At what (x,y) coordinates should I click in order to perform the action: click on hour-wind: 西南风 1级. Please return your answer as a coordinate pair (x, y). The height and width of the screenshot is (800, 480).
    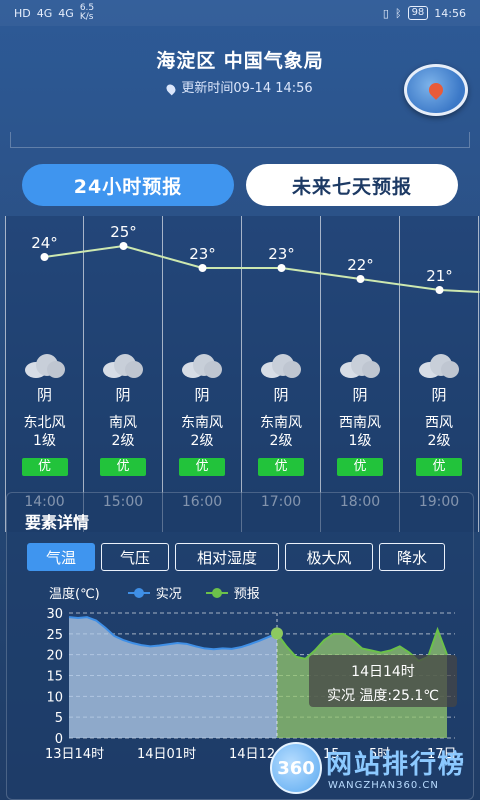
    Looking at the image, I should click on (360, 432).